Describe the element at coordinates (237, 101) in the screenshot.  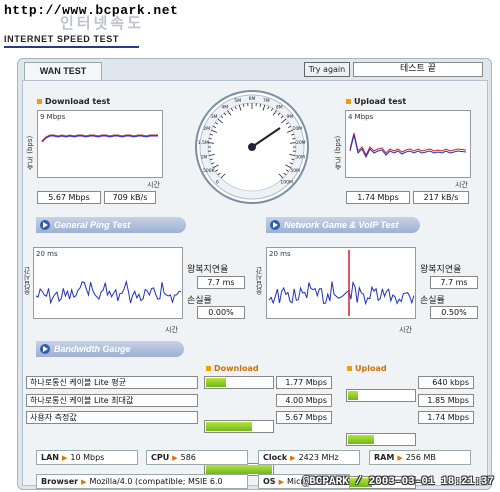
I see `gauge-tick-label: 5M` at that location.